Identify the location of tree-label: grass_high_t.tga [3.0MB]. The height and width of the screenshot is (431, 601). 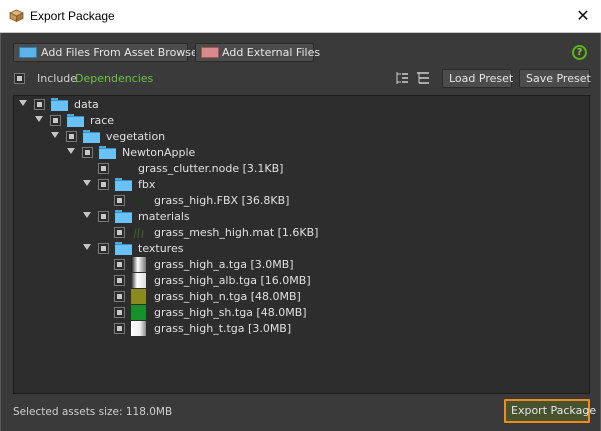
(223, 328).